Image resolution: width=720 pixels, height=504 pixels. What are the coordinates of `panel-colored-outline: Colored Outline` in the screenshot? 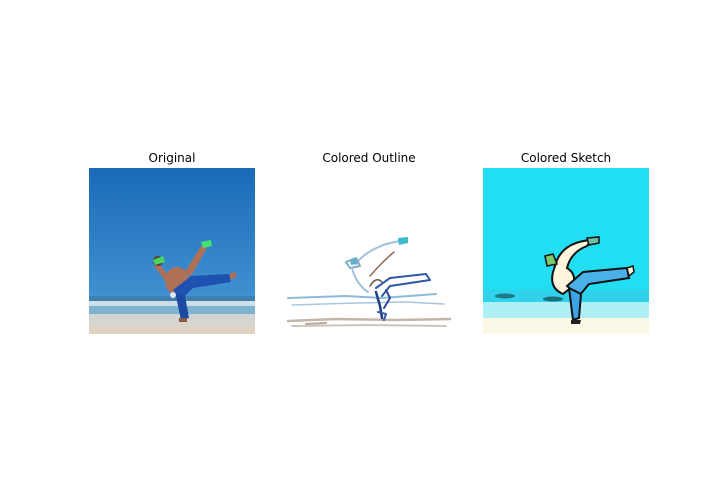 It's located at (369, 242).